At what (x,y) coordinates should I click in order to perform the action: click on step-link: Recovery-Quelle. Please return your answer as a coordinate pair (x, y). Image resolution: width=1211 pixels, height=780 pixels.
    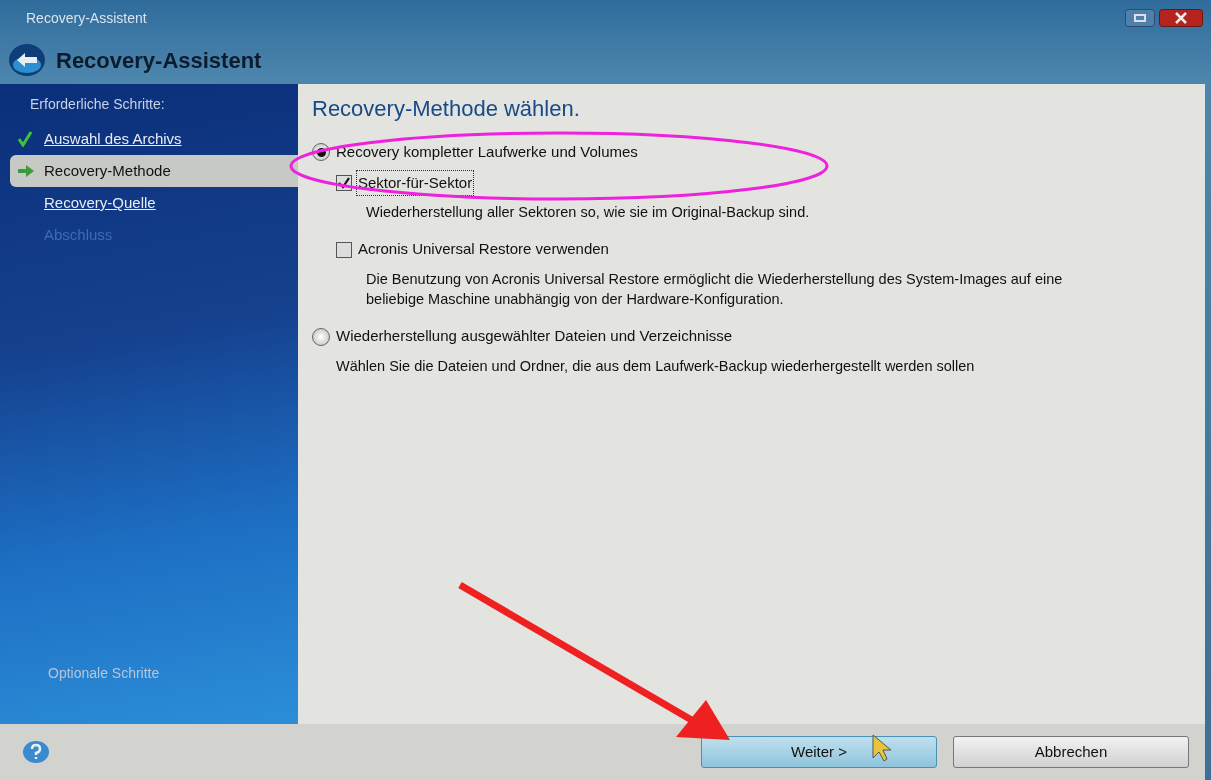
    Looking at the image, I should click on (100, 203).